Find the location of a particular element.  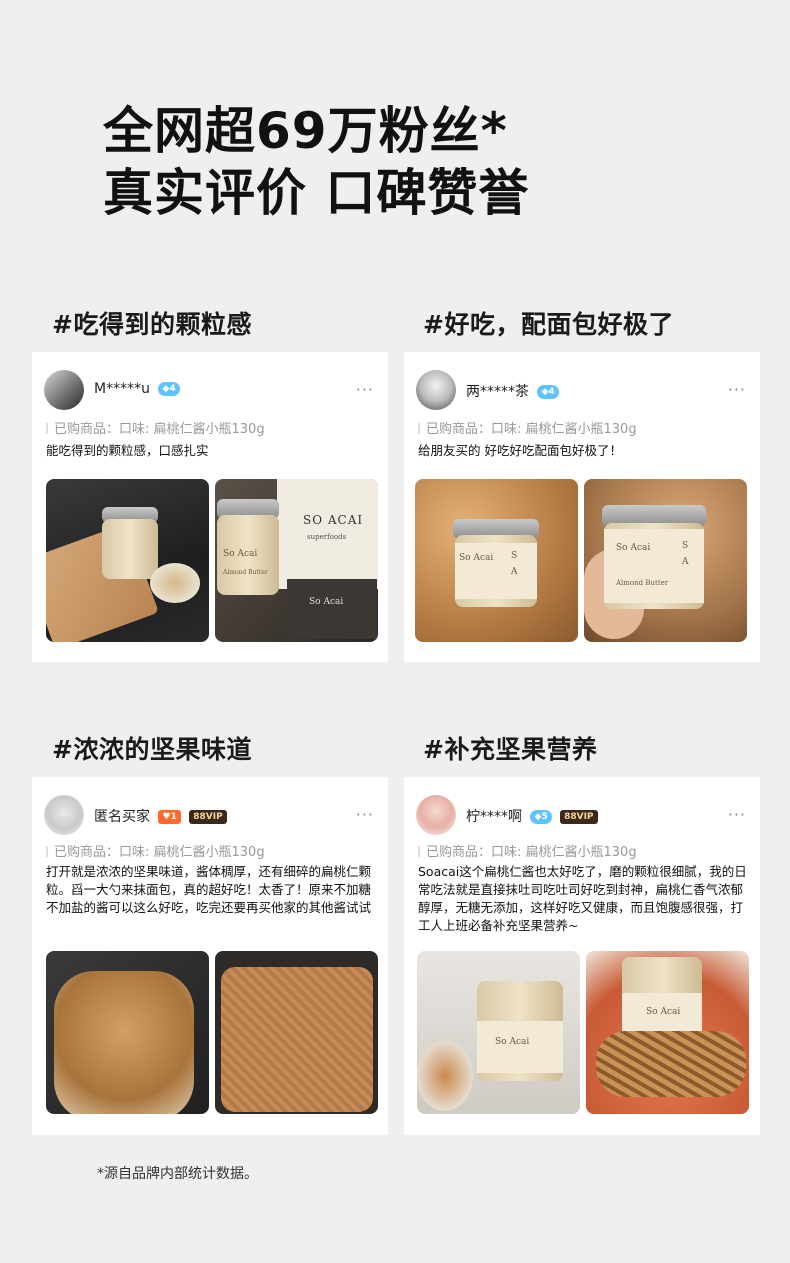

headline: 全网超69万粉丝* 真实评价 口碑赞誉 is located at coordinates (316, 162).